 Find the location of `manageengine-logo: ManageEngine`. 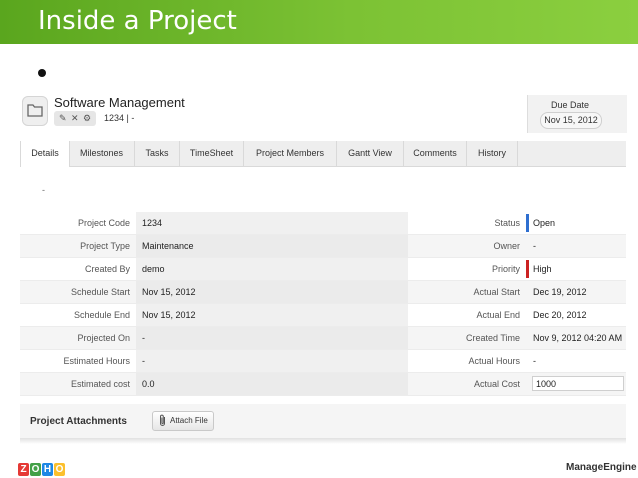

manageengine-logo: ManageEngine is located at coordinates (601, 467).